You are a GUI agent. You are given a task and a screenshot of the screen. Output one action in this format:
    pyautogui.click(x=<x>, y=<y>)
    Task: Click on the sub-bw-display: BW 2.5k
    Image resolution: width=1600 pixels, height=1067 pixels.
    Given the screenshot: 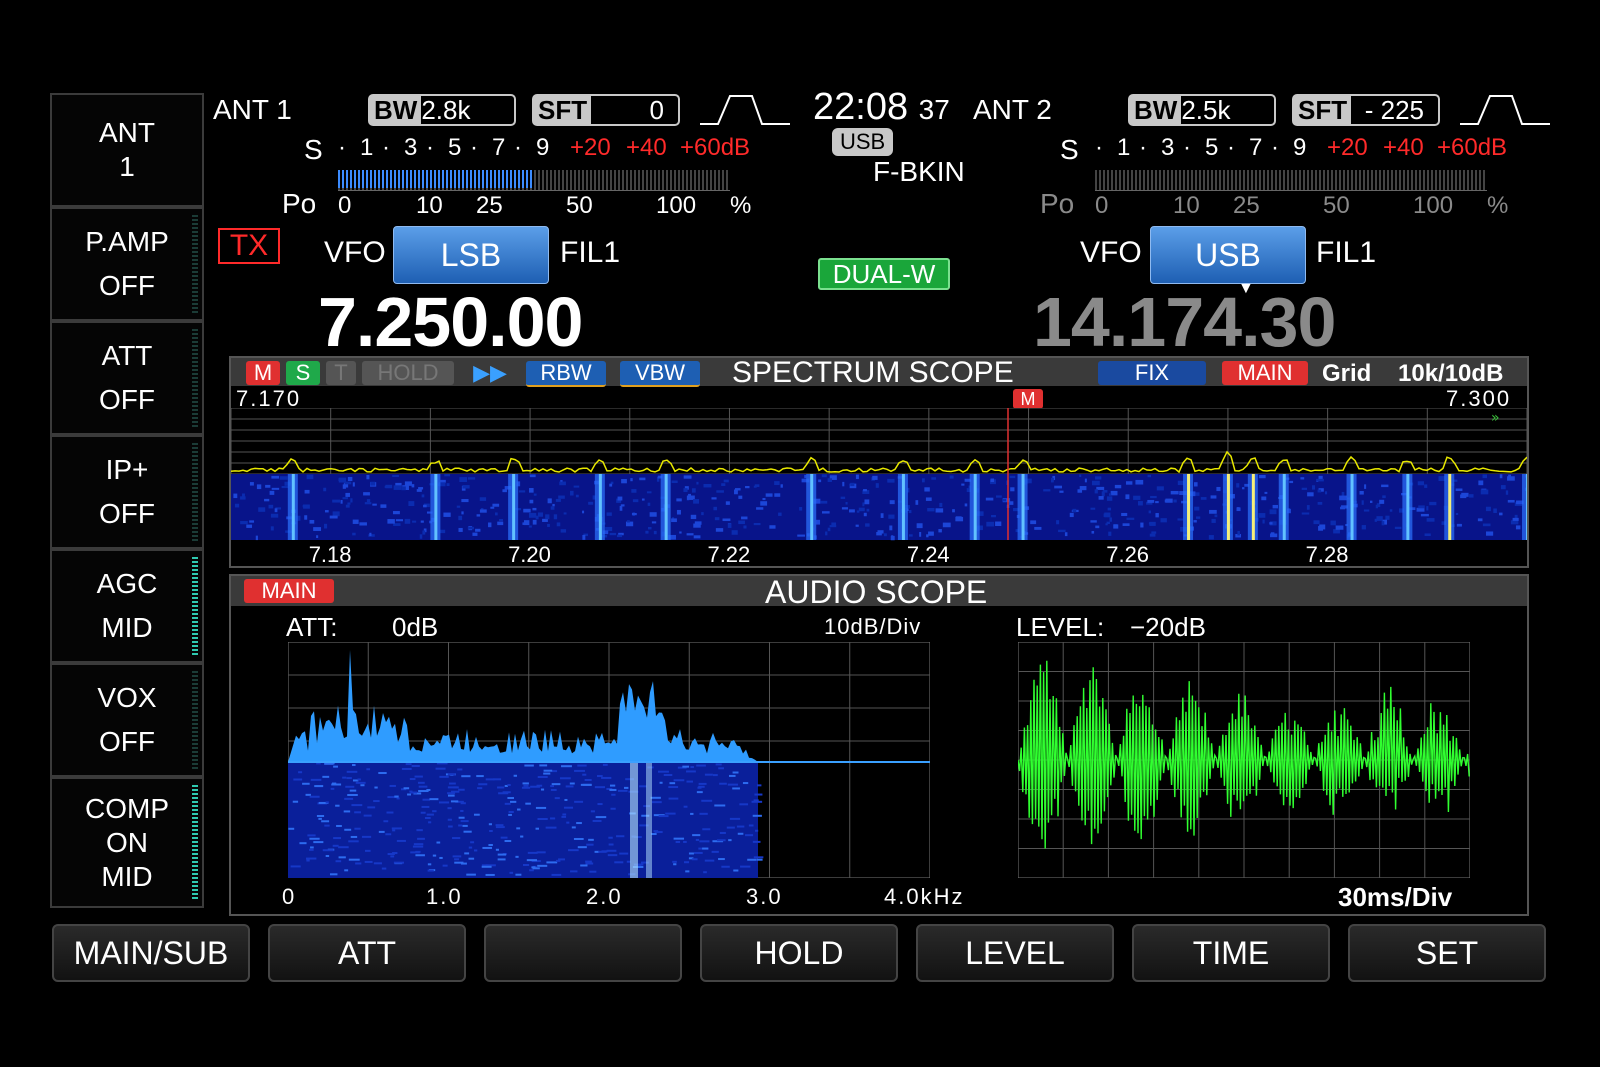 What is the action you would take?
    pyautogui.click(x=1202, y=110)
    